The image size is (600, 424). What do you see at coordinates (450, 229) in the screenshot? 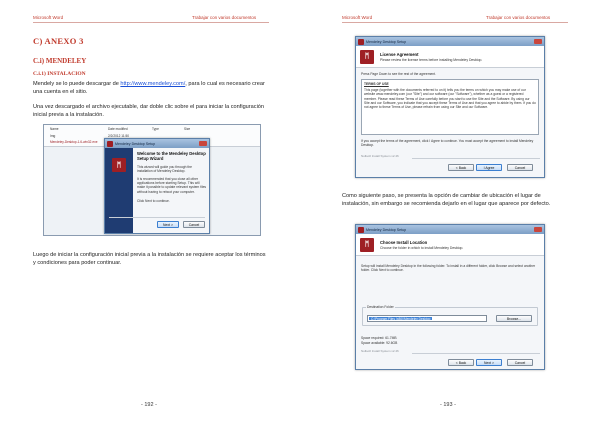
I see `location-titlebar: Mendeley Desktop Setup` at bounding box center [450, 229].